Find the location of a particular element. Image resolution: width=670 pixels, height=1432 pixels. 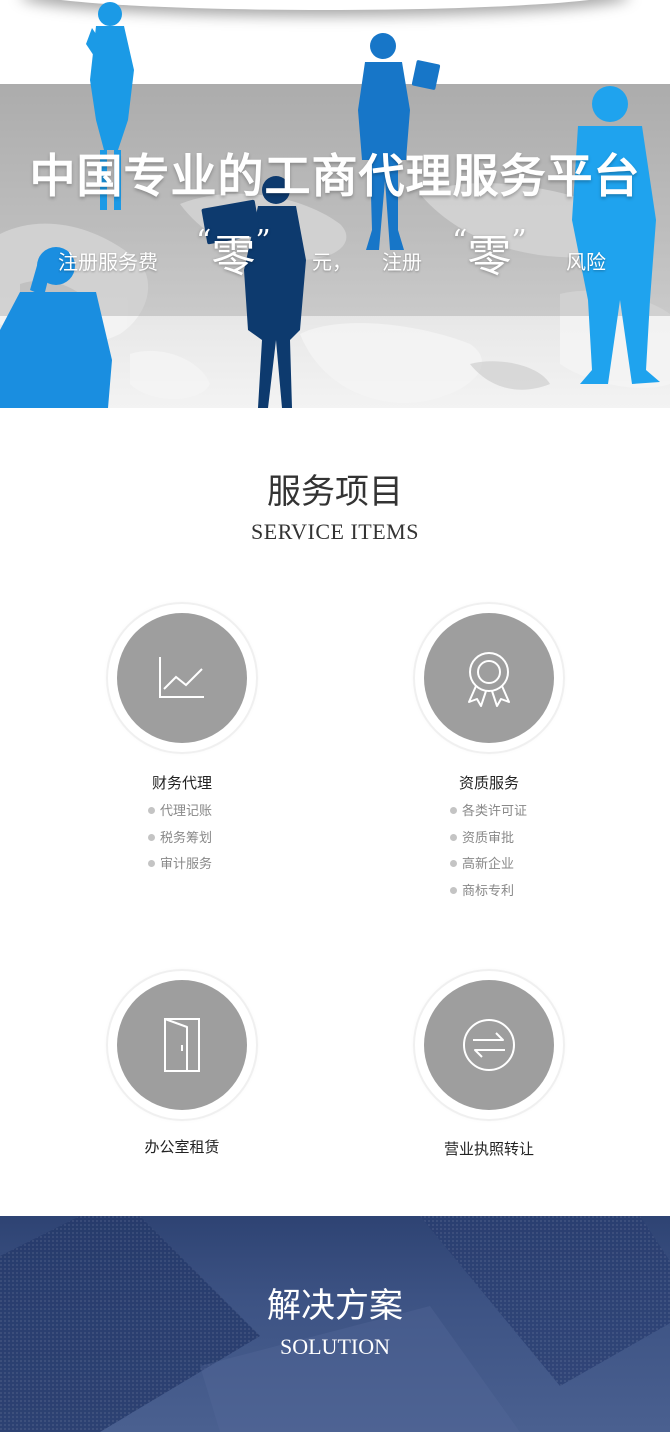

service-bullet-list: 各类许可证 资质审批 高新企业 商标专利 is located at coordinates (488, 852).